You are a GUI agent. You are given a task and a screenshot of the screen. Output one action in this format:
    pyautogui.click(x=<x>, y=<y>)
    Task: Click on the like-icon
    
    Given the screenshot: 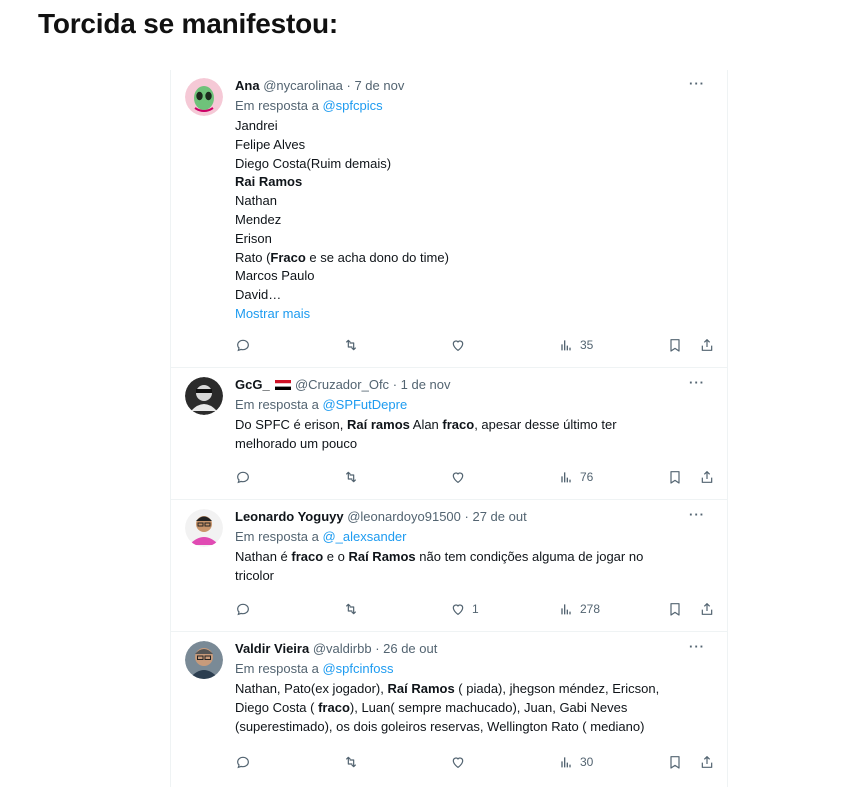 What is the action you would take?
    pyautogui.click(x=458, y=346)
    